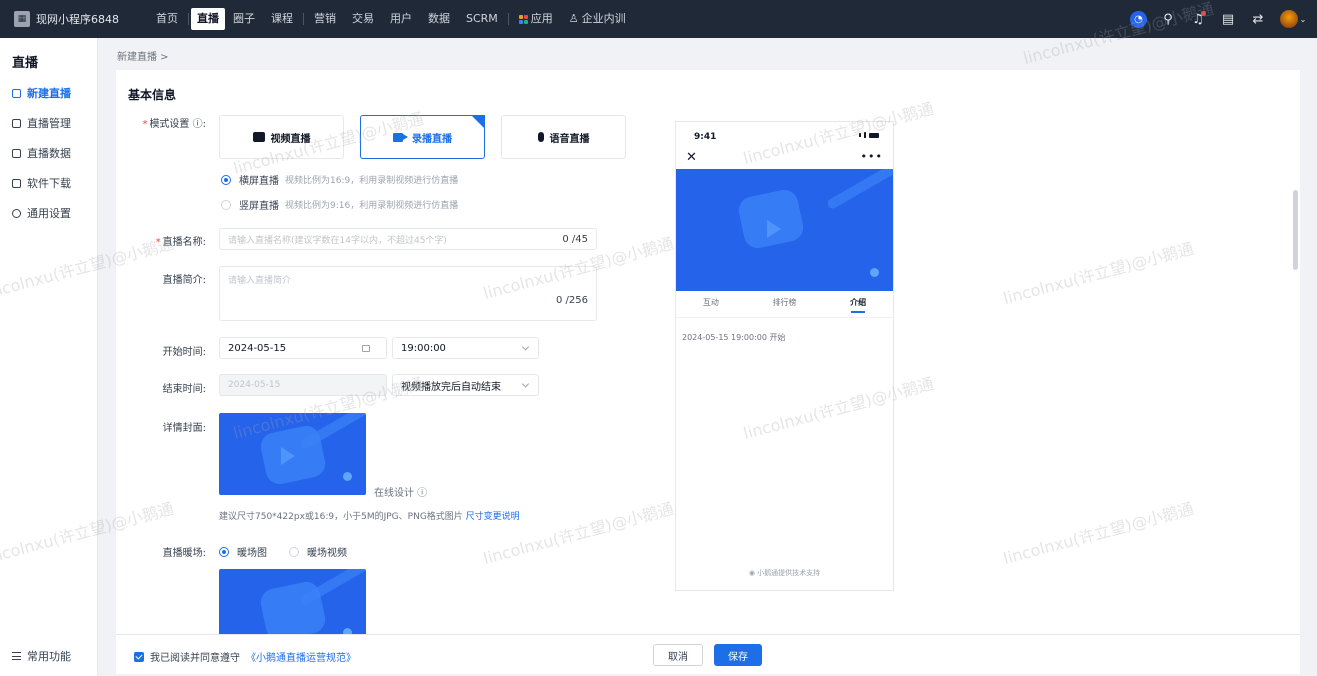 This screenshot has width=1317, height=676. I want to click on start-time-value: 19:00:00, so click(423, 348).